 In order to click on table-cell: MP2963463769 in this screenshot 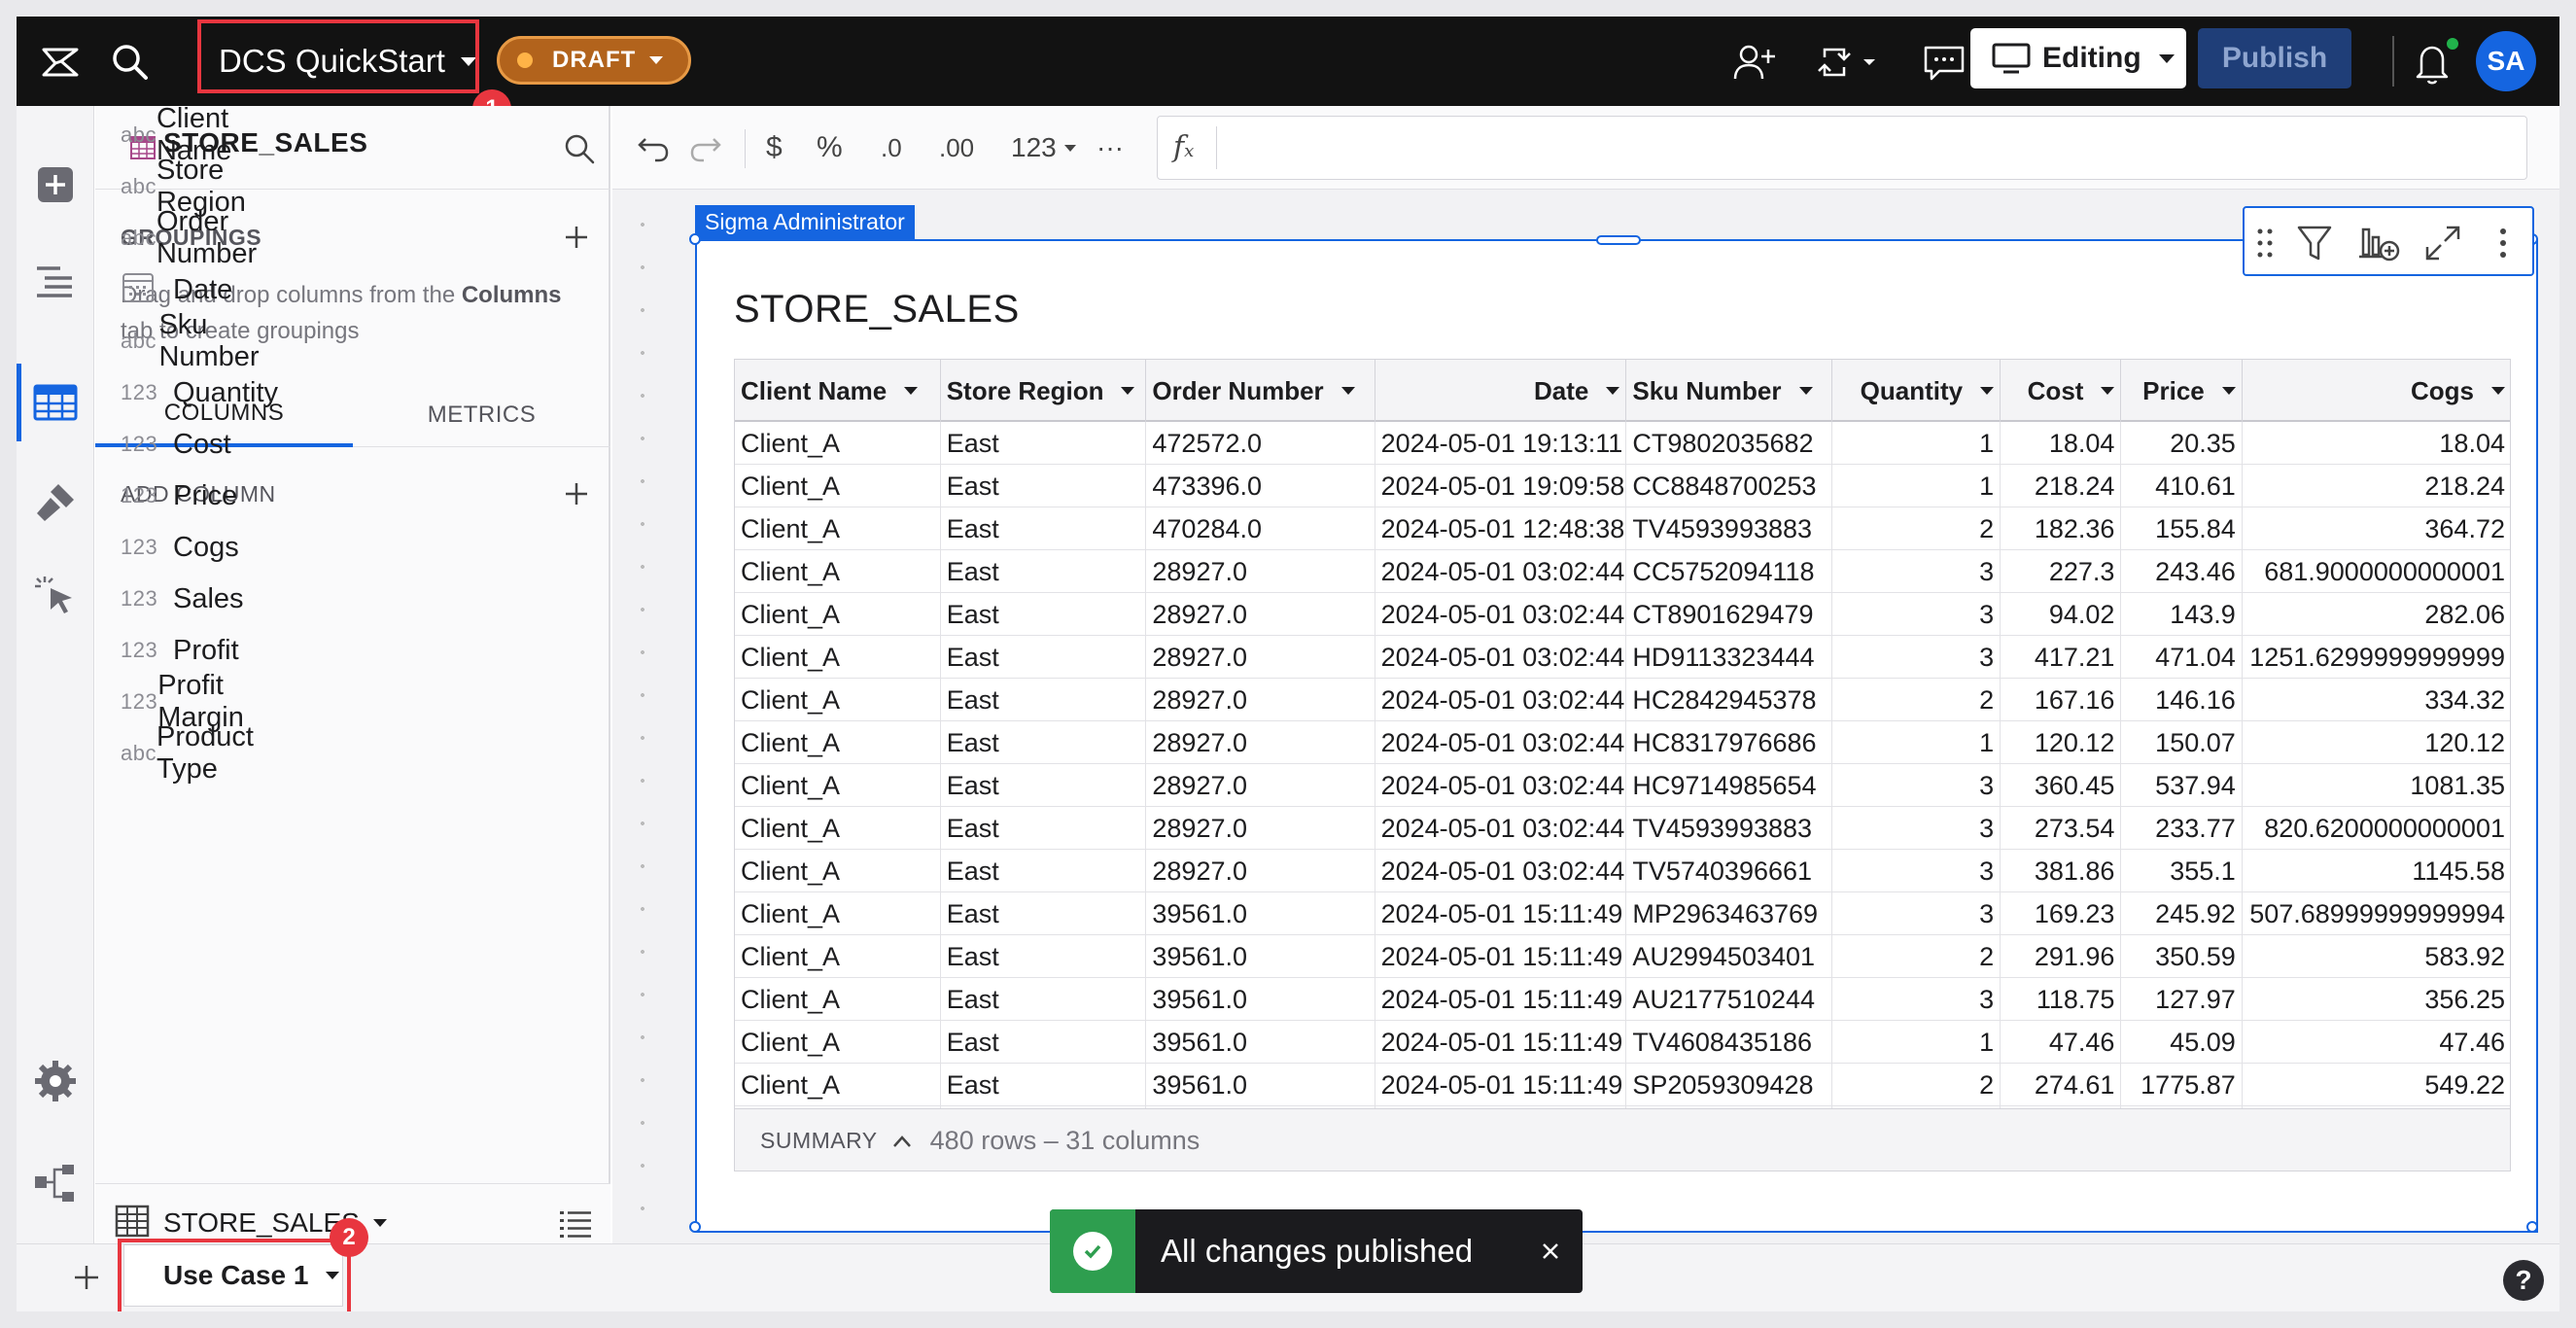, I will do `click(1729, 913)`.